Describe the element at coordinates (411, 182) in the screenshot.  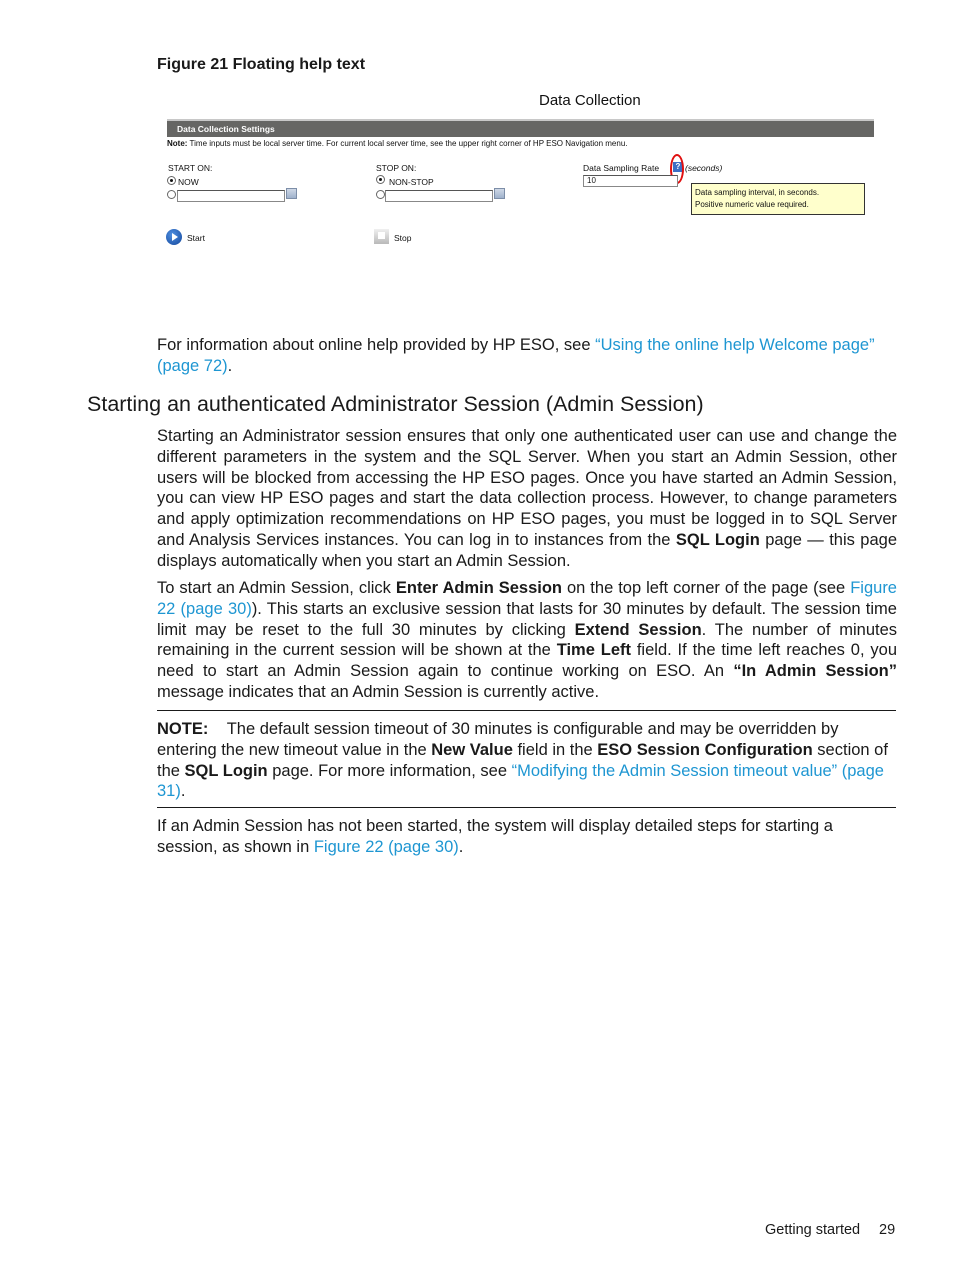
I see `stop-nonstop-label: NON-STOP` at that location.